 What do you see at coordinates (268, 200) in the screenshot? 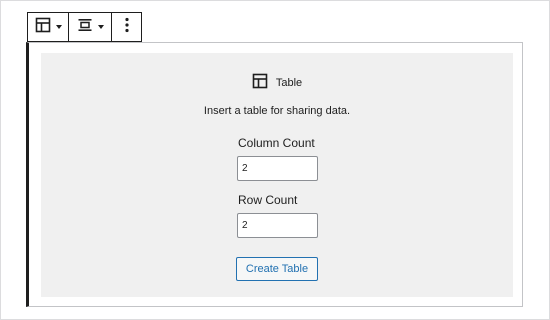
I see `row-count-label: Row Count` at bounding box center [268, 200].